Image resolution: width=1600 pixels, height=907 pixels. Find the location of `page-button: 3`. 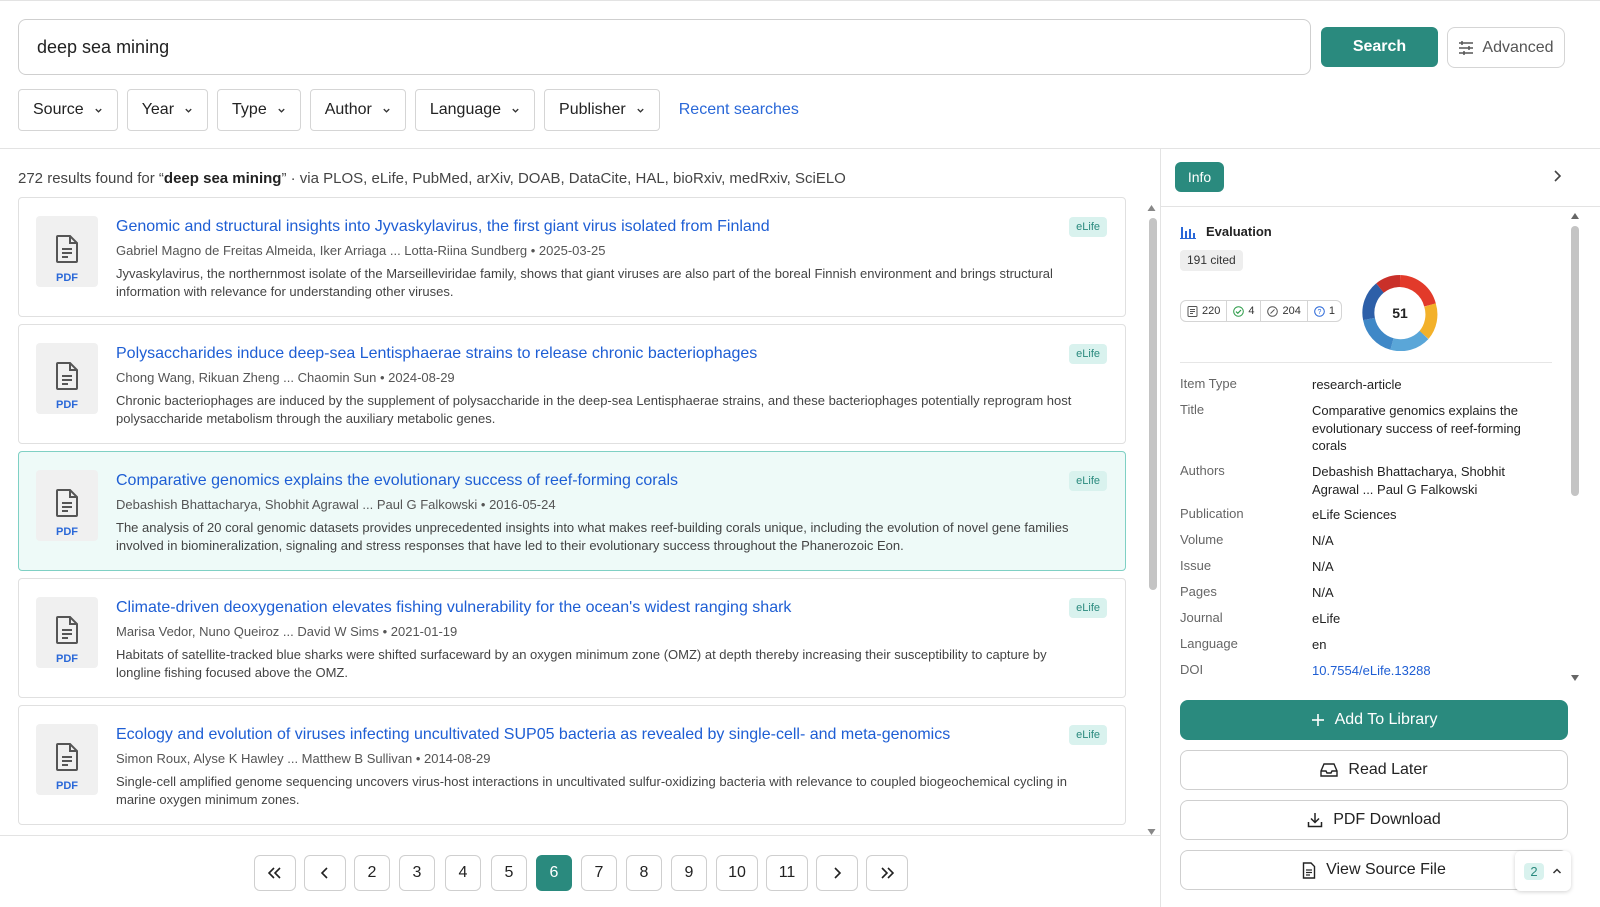

page-button: 3 is located at coordinates (417, 873).